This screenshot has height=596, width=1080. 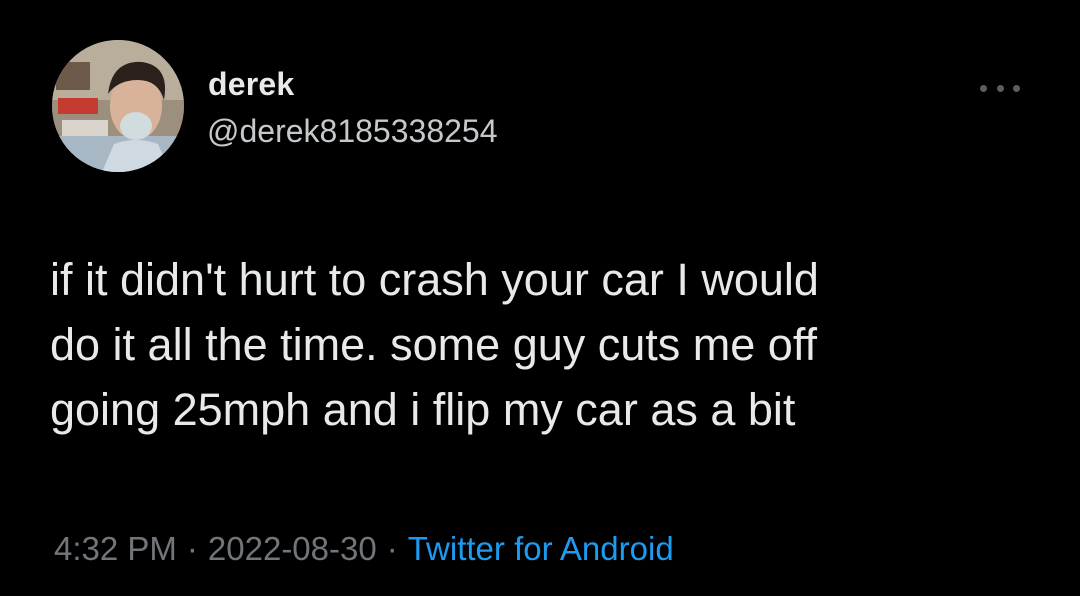 I want to click on display-name: derek, so click(x=251, y=84).